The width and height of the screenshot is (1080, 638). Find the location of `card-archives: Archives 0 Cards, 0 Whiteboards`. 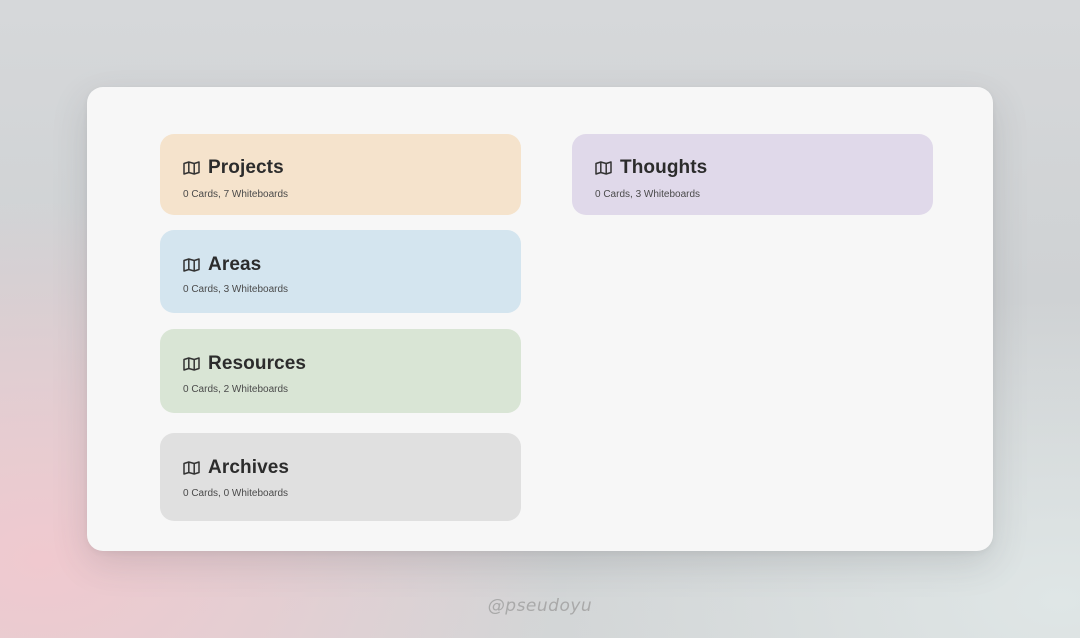

card-archives: Archives 0 Cards, 0 Whiteboards is located at coordinates (340, 477).